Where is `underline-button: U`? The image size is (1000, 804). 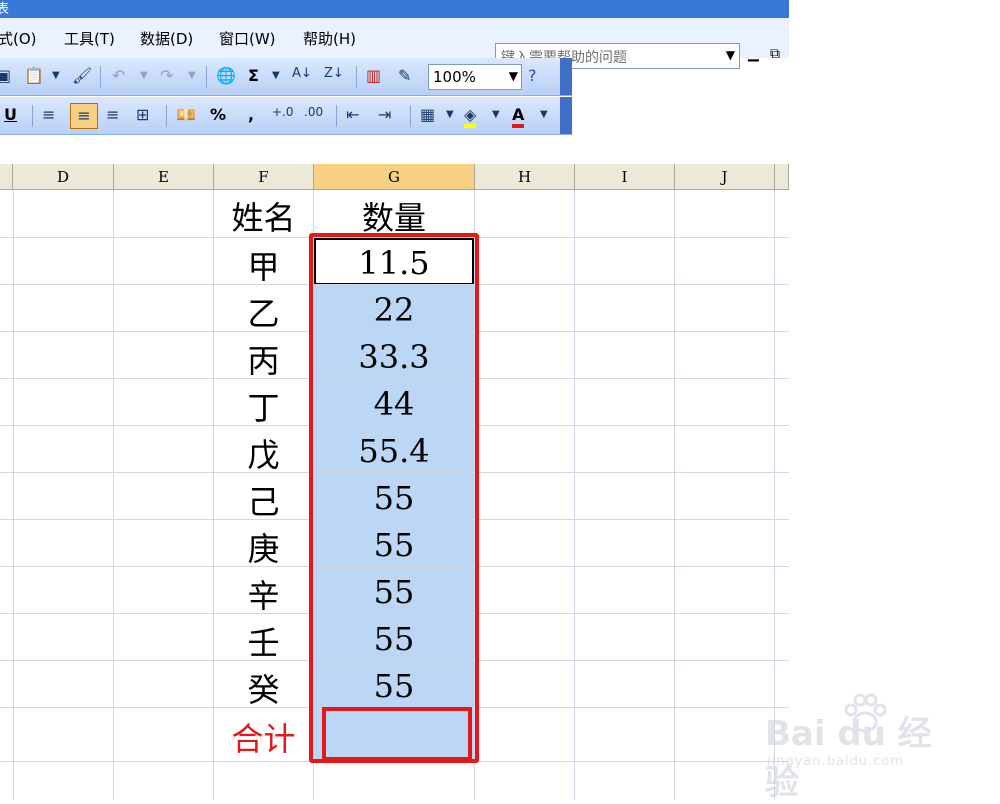 underline-button: U is located at coordinates (10, 114).